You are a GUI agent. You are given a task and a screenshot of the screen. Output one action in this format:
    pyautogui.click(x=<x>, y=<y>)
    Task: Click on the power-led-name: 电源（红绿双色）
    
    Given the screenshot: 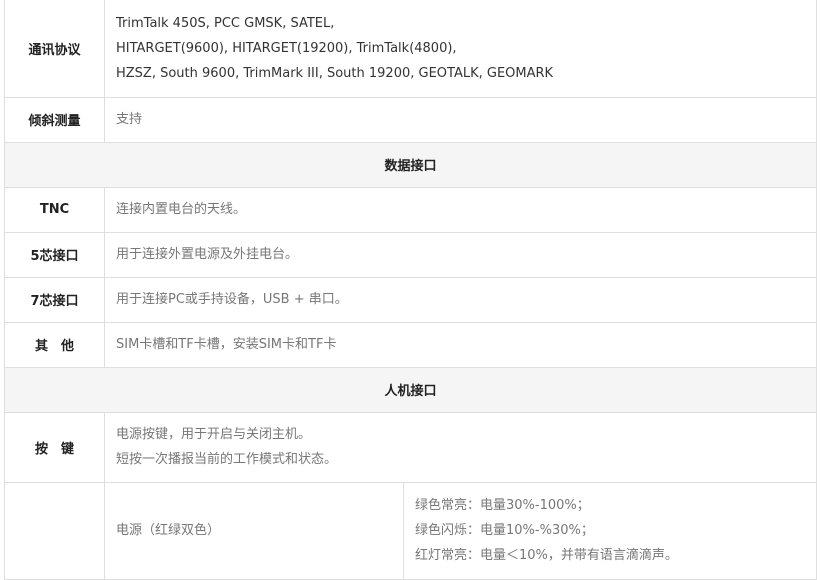 What is the action you would take?
    pyautogui.click(x=254, y=530)
    